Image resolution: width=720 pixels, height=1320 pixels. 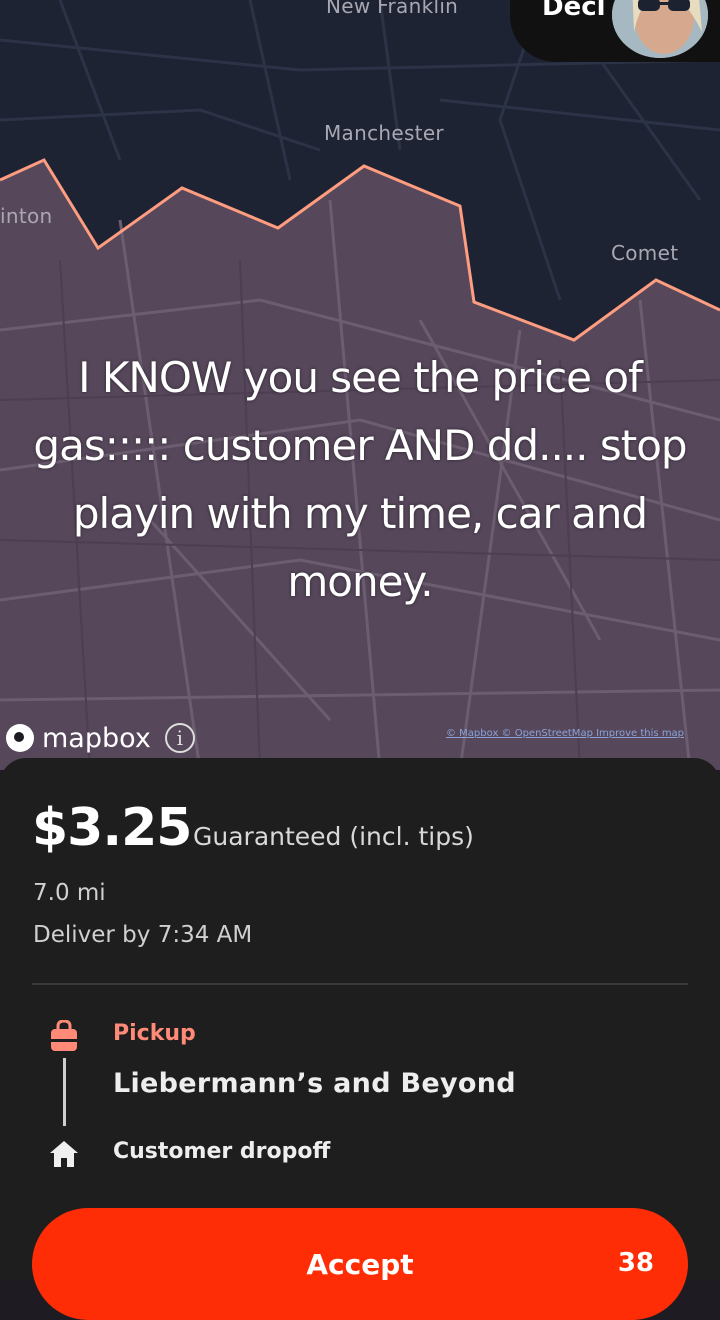 I want to click on user-avatar, so click(x=660, y=29).